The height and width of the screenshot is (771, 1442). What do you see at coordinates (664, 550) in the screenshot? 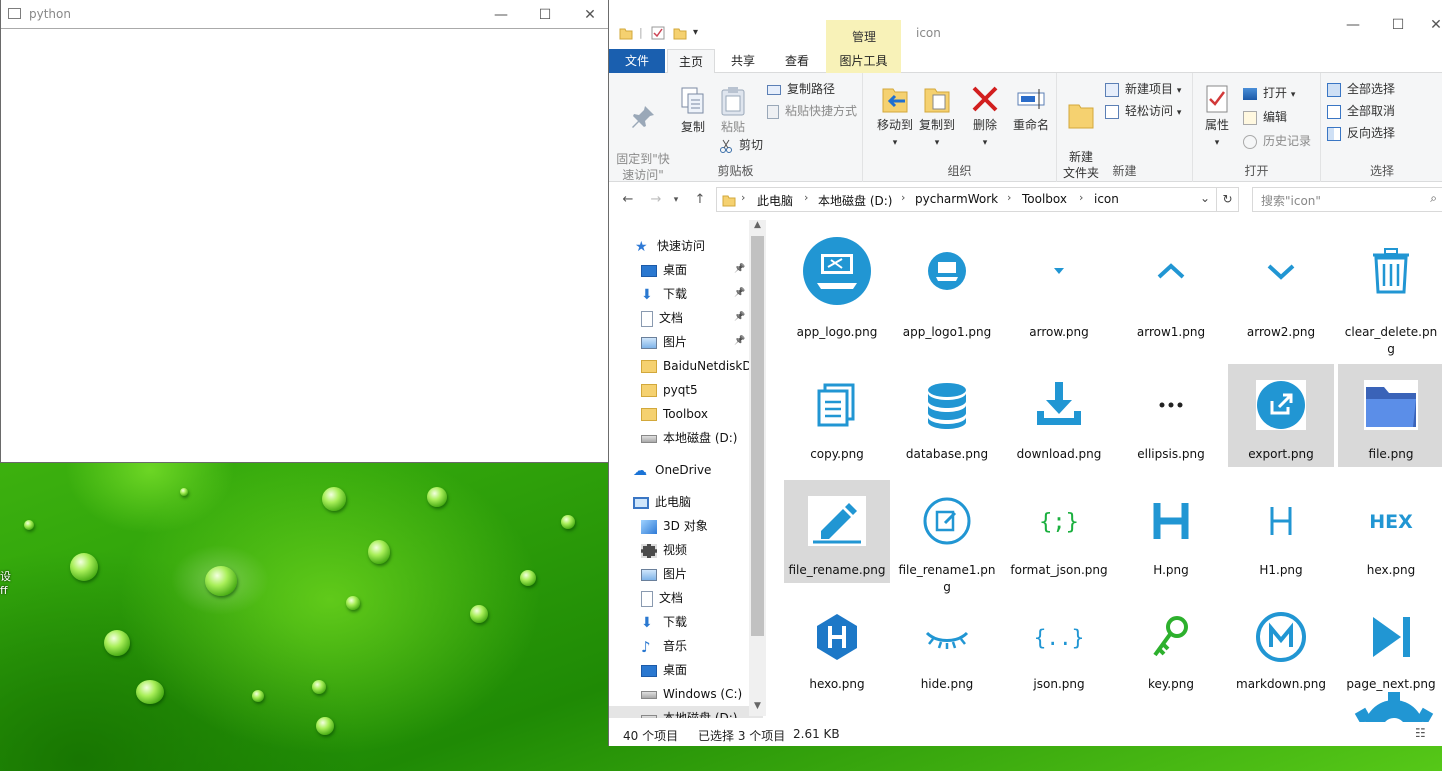
I see `nav-item: 视频` at bounding box center [664, 550].